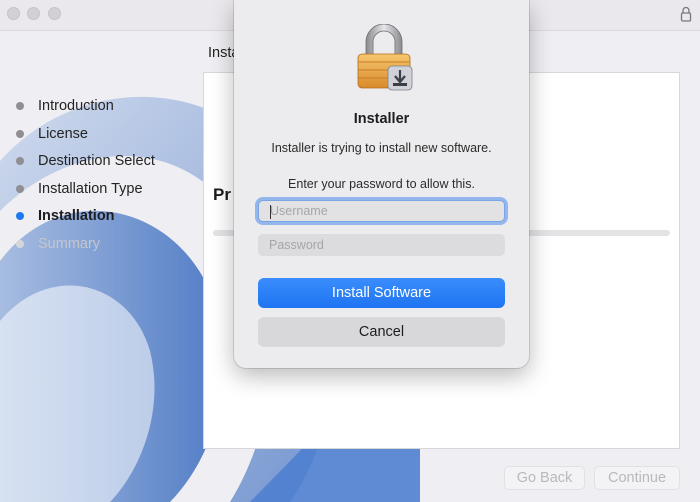 The image size is (700, 502). What do you see at coordinates (686, 14) in the screenshot?
I see `lock-icon` at bounding box center [686, 14].